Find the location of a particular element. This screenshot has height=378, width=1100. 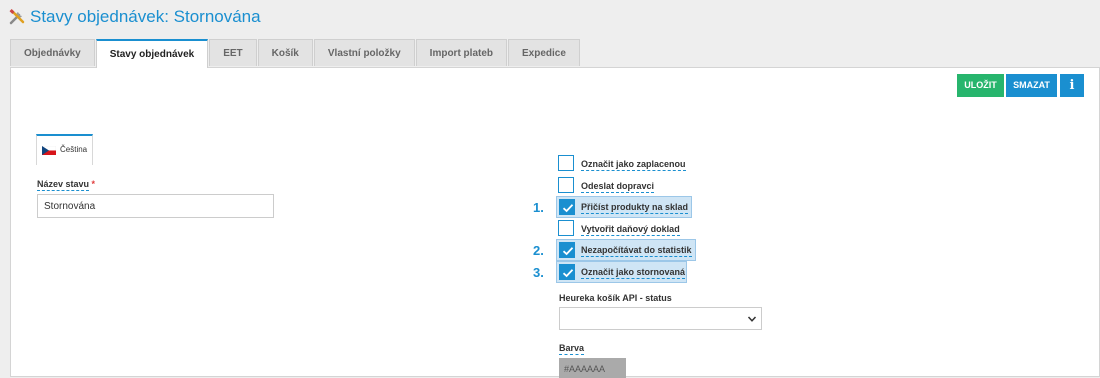

checkbox-row-mark-cancelled: Označit jako stornovaná is located at coordinates (621, 272).